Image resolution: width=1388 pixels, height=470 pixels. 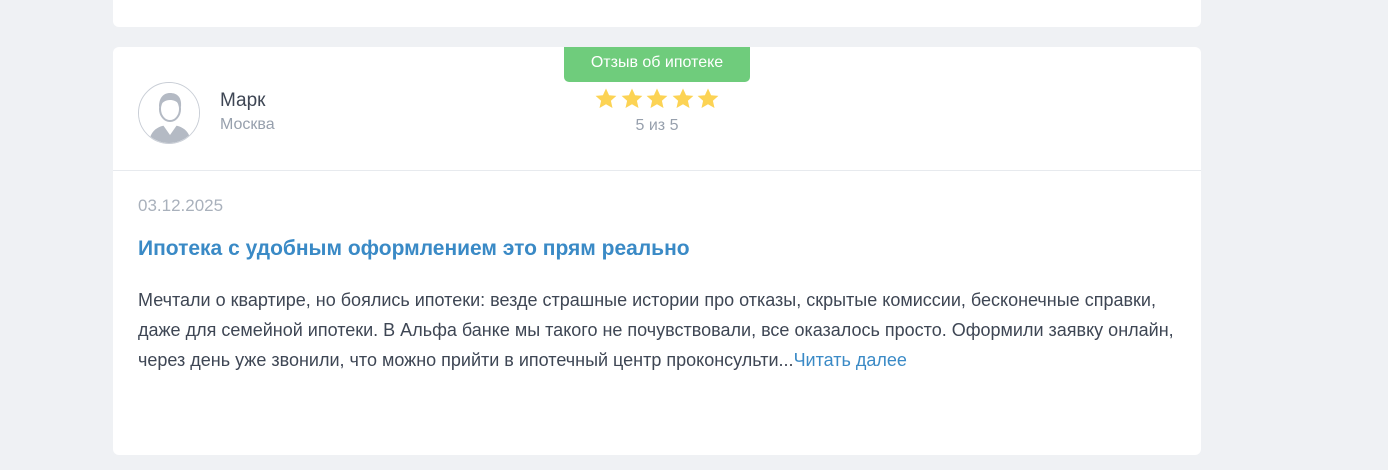 What do you see at coordinates (657, 64) in the screenshot?
I see `review-category-tag: Отзыв об ипотеке` at bounding box center [657, 64].